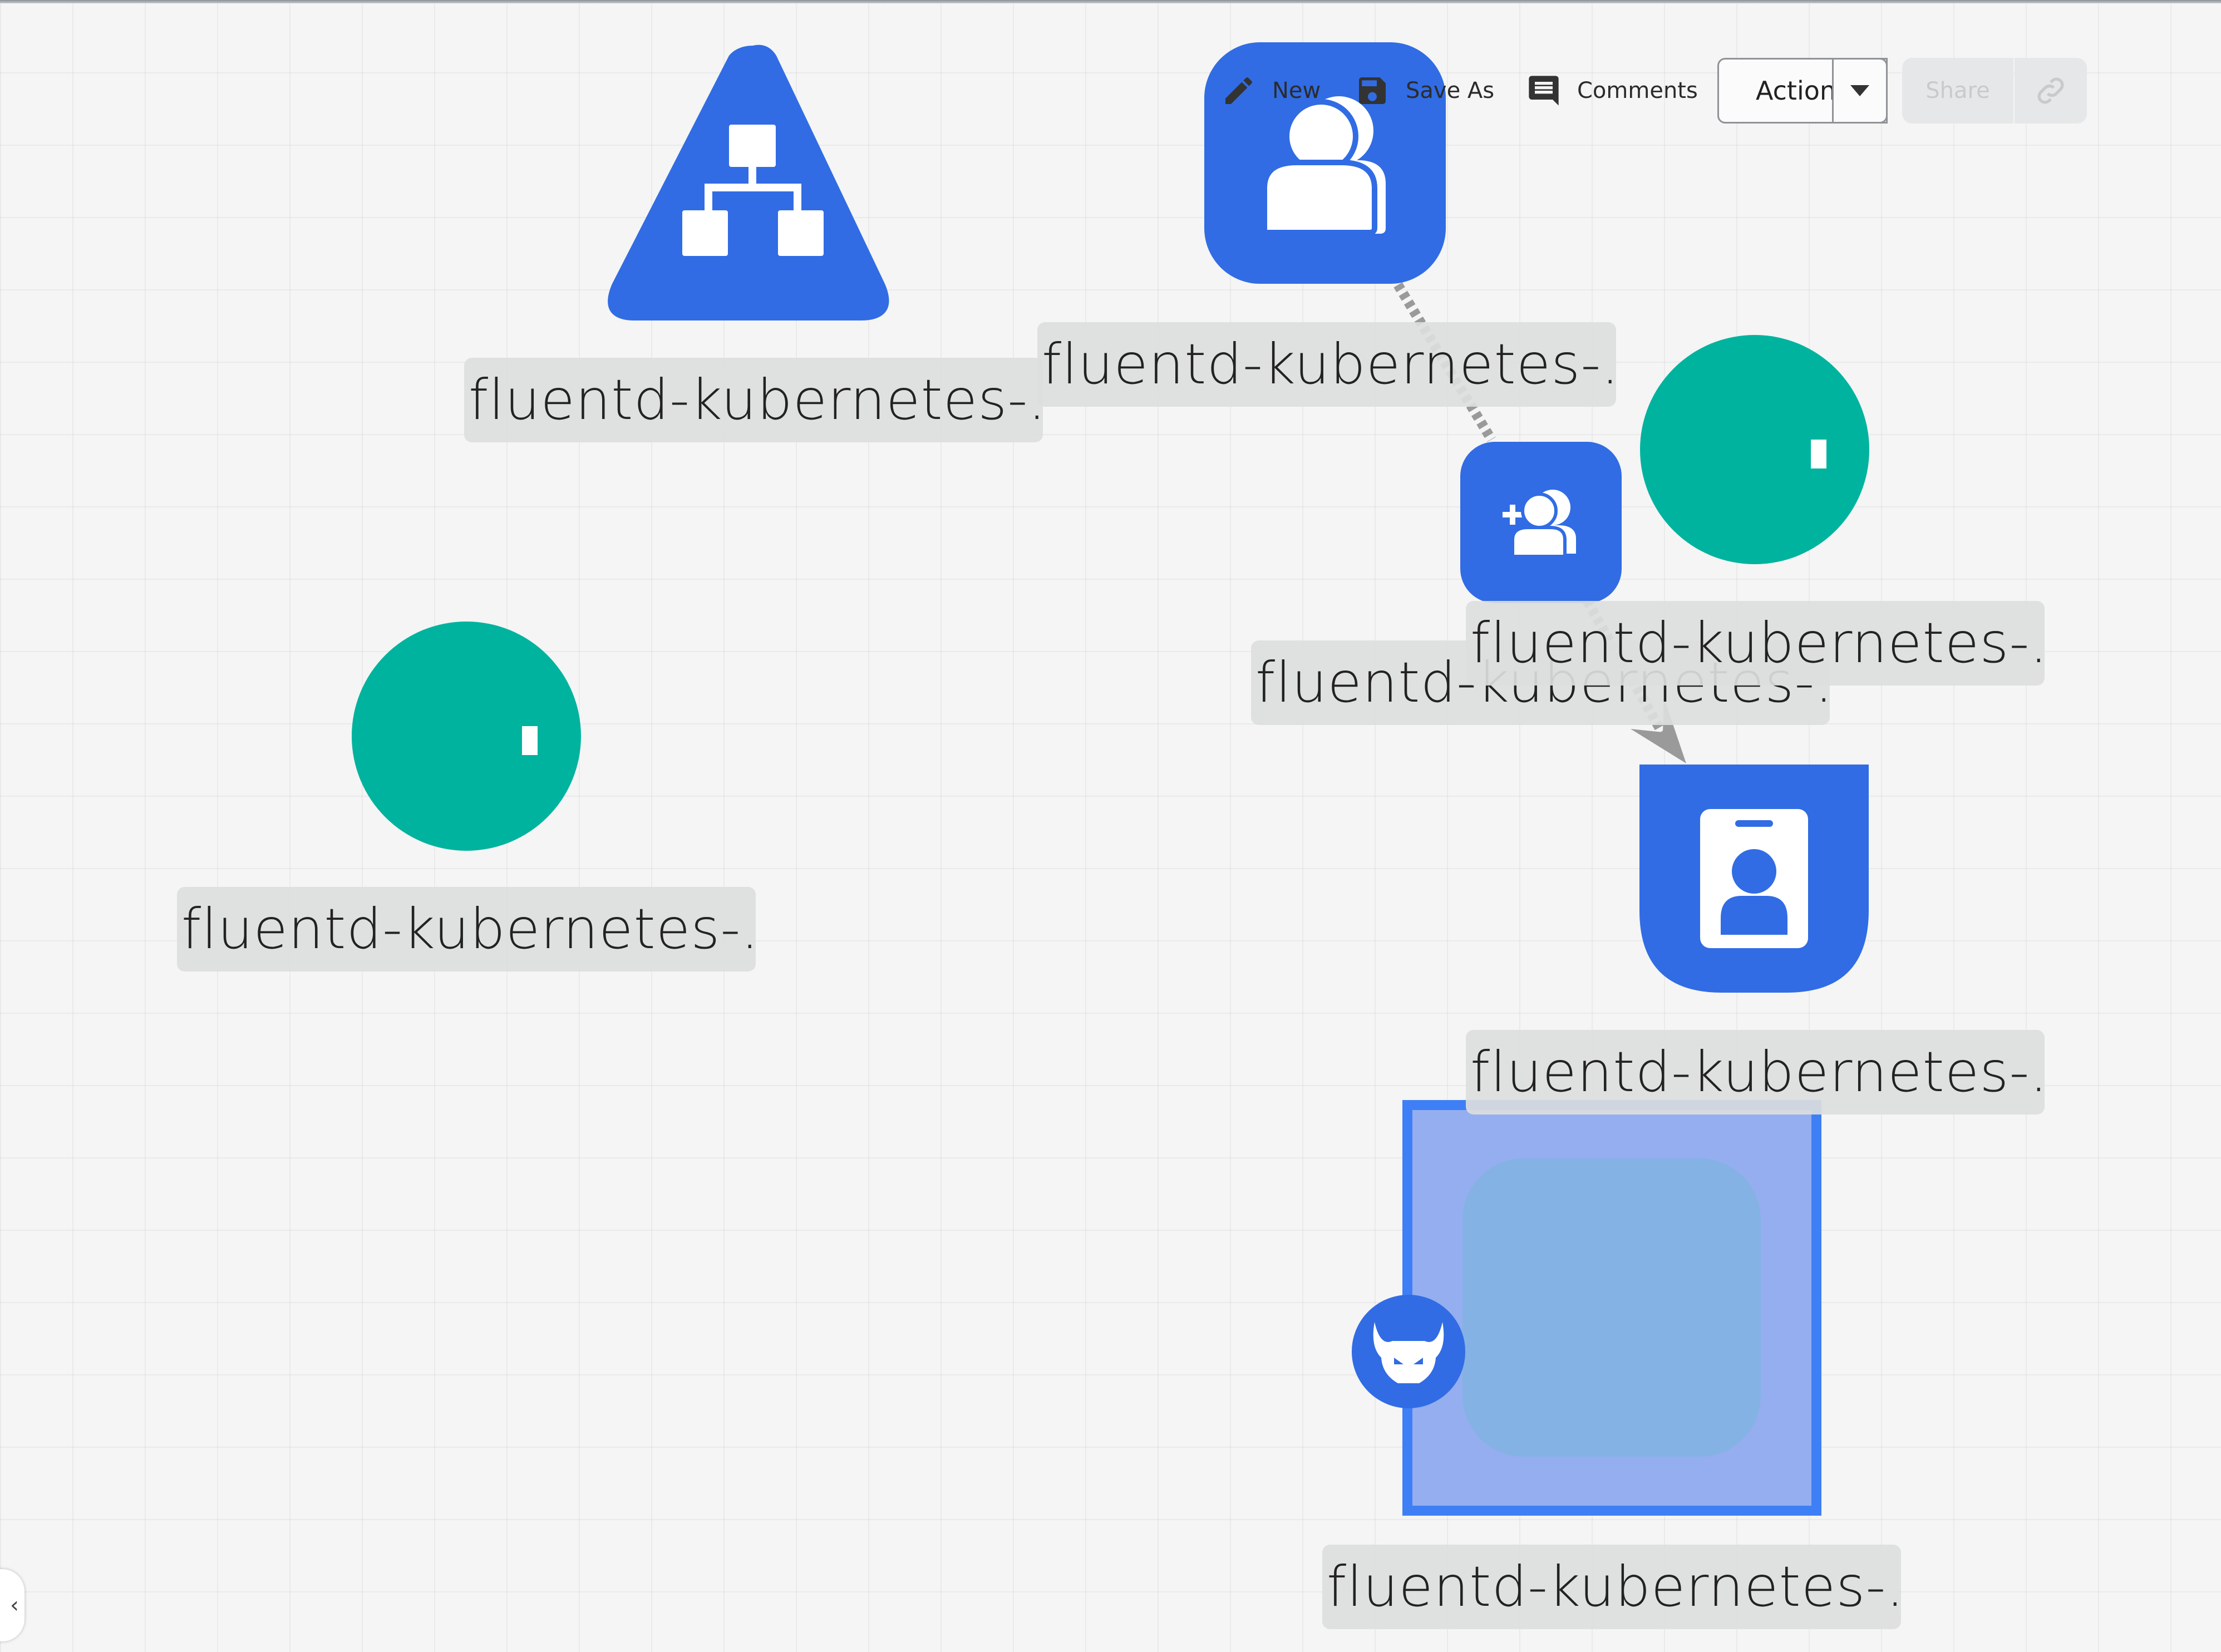 The image size is (2221, 1652). What do you see at coordinates (1372, 90) in the screenshot?
I see `save-icon` at bounding box center [1372, 90].